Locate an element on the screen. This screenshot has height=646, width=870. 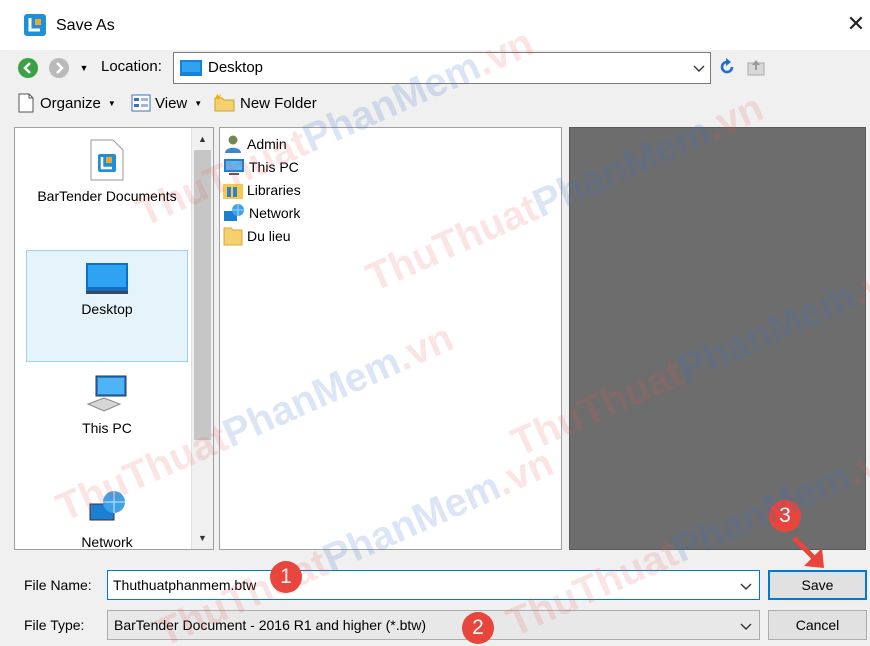
refresh-icon is located at coordinates (727, 67).